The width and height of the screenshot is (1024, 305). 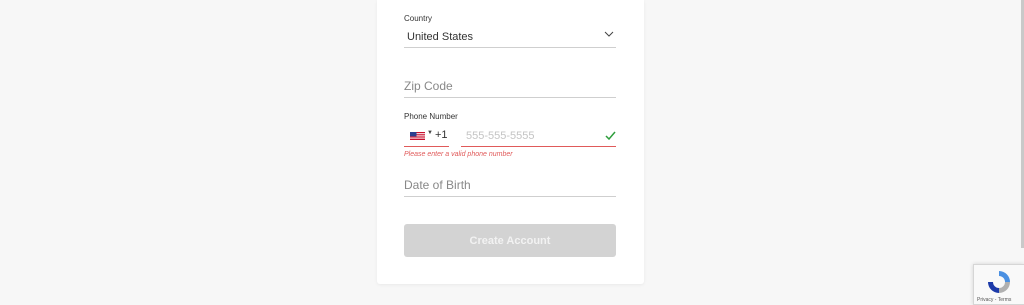 What do you see at coordinates (458, 154) in the screenshot?
I see `phone-error-message: Please enter a valid phone number` at bounding box center [458, 154].